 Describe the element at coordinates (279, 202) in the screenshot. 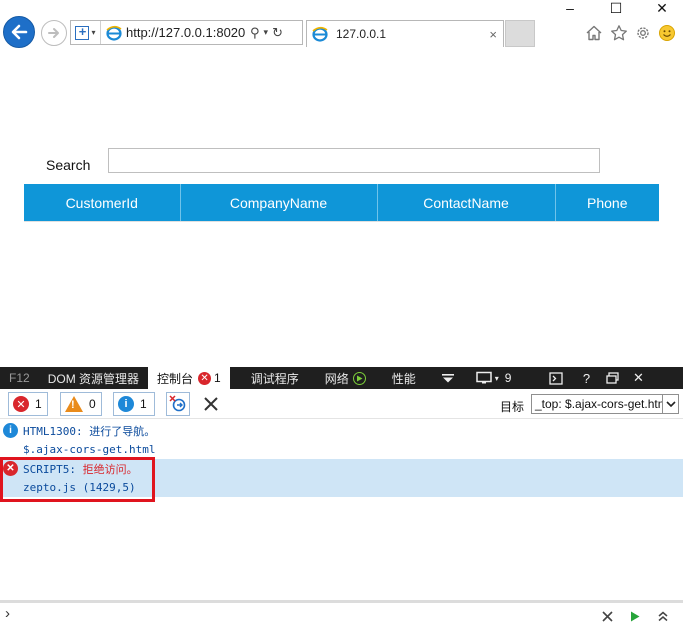

I see `column-header-companyname: CompanyName` at that location.